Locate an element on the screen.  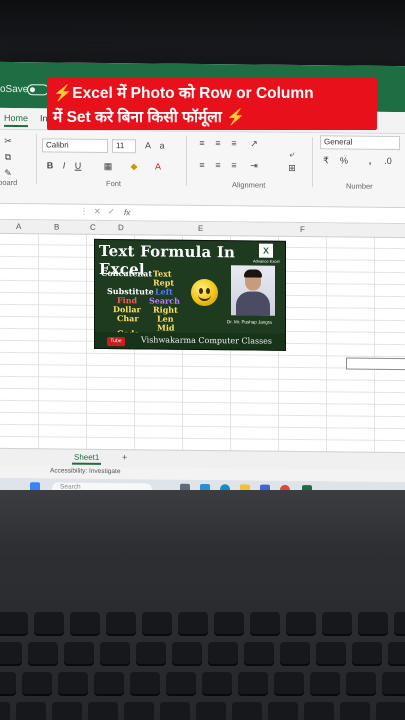
align-middle-icon: ≡ is located at coordinates (218, 143).